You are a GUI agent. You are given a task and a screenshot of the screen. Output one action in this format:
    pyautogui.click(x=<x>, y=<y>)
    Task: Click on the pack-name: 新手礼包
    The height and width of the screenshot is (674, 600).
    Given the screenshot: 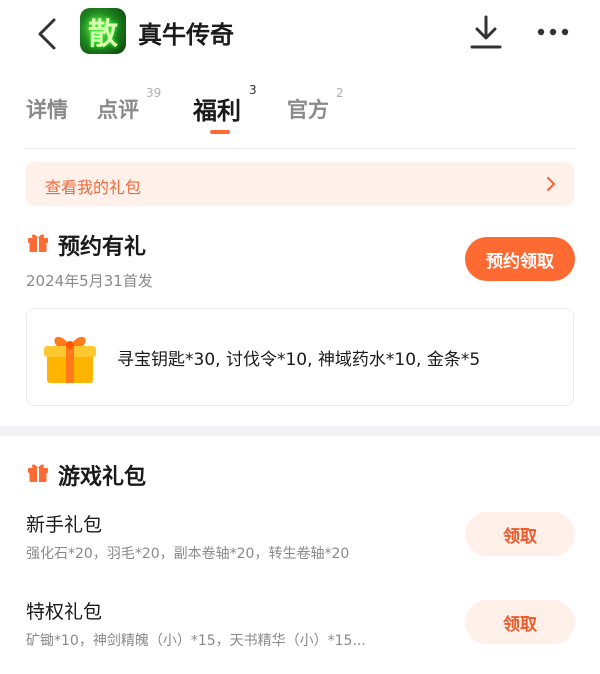 What is the action you would take?
    pyautogui.click(x=64, y=525)
    